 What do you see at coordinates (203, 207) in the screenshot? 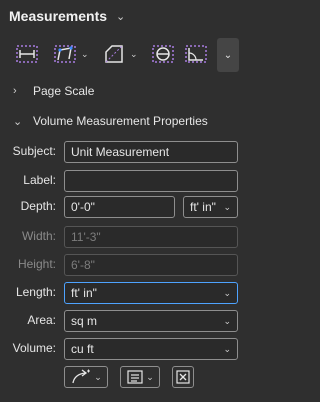
I see `depth-unit-value: ft' in"` at bounding box center [203, 207].